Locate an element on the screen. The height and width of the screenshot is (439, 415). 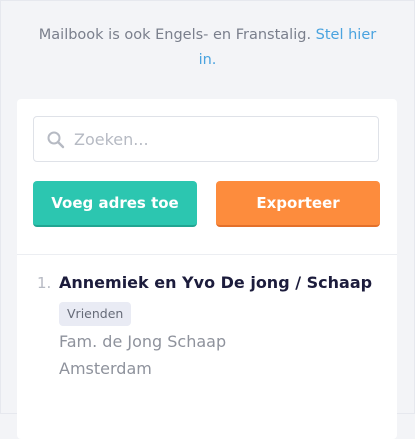
group-tag: Vrienden is located at coordinates (95, 314).